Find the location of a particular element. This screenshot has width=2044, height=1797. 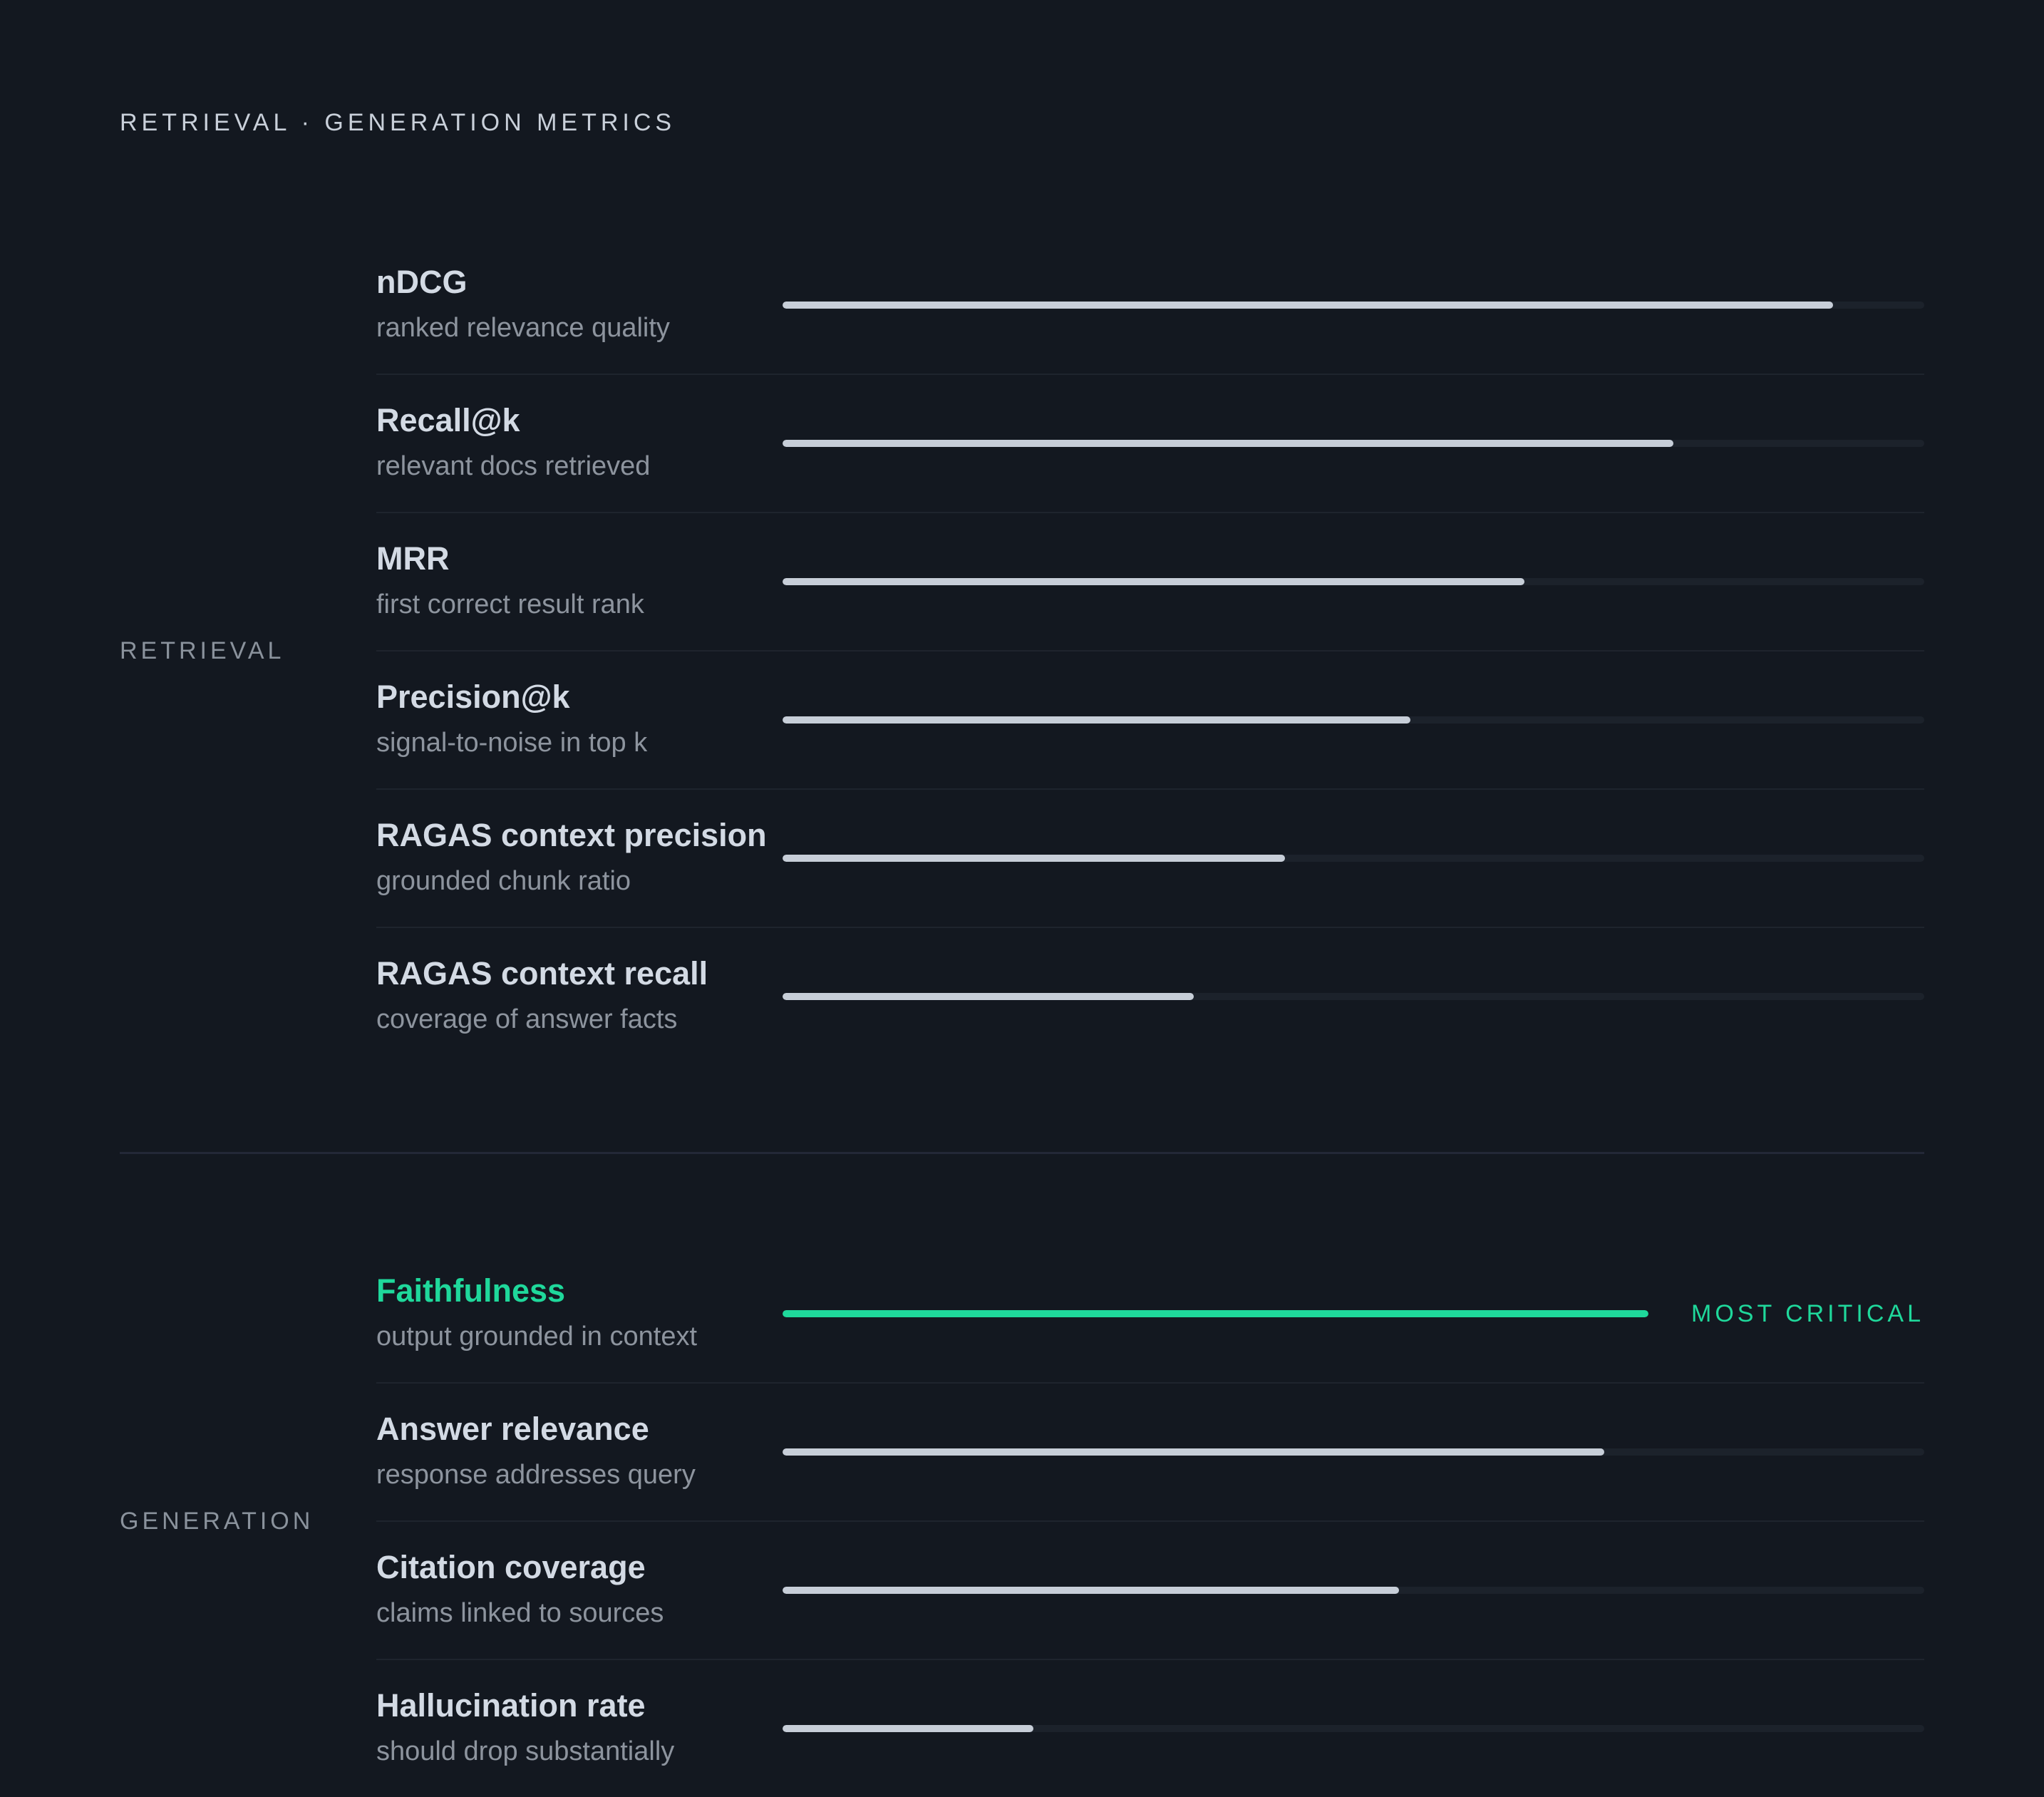

metric-description: claims linked to sources is located at coordinates (520, 1613).